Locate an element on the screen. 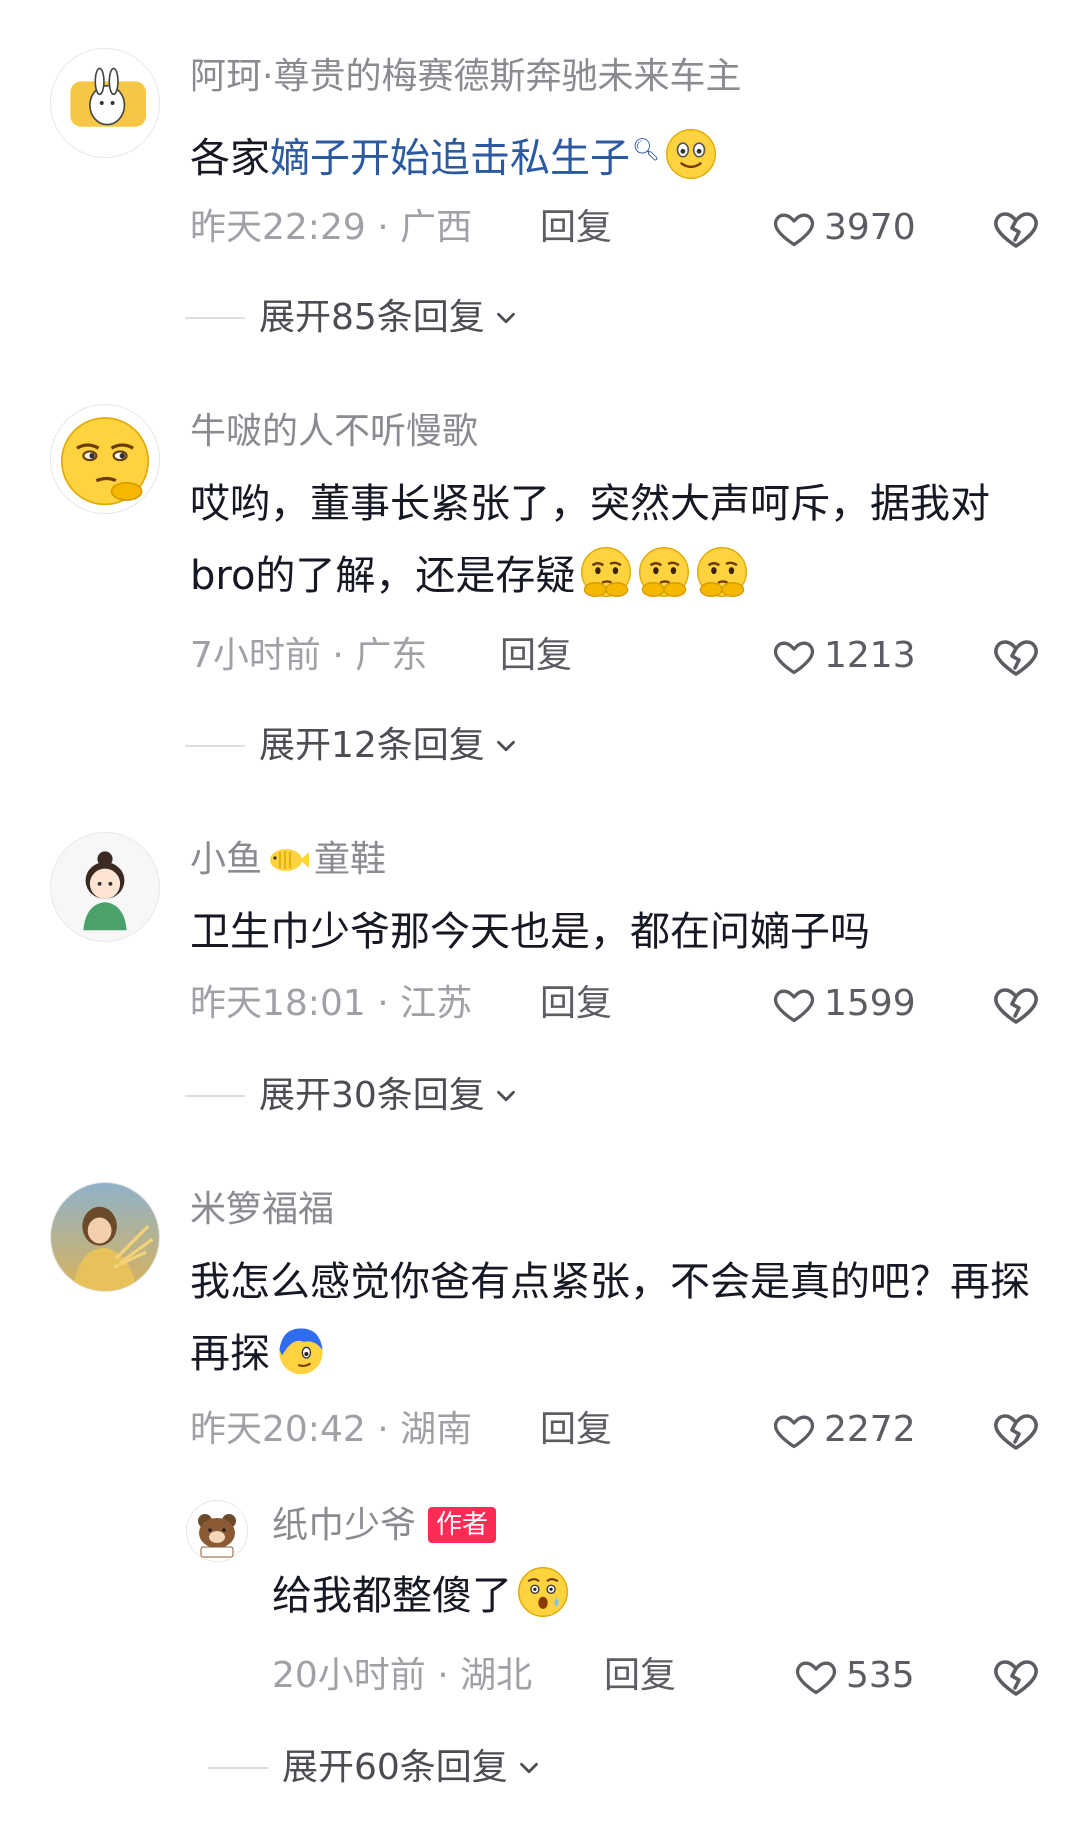 The image size is (1080, 1828). reply-avatar is located at coordinates (217, 1531).